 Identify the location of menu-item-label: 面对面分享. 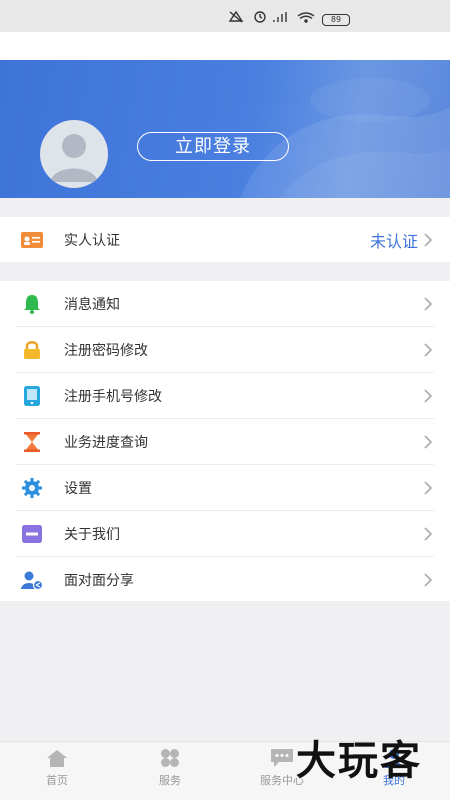
(99, 581).